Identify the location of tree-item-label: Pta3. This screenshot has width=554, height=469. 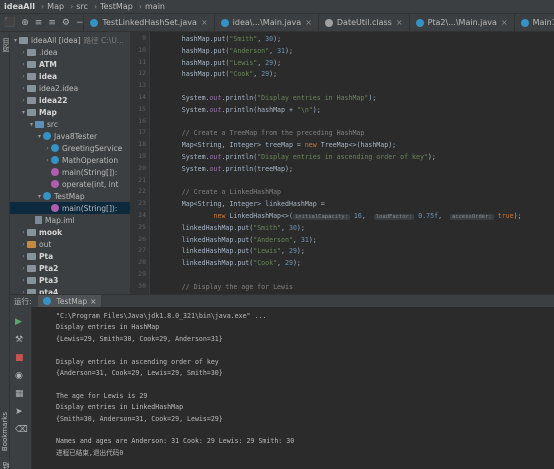
(49, 280).